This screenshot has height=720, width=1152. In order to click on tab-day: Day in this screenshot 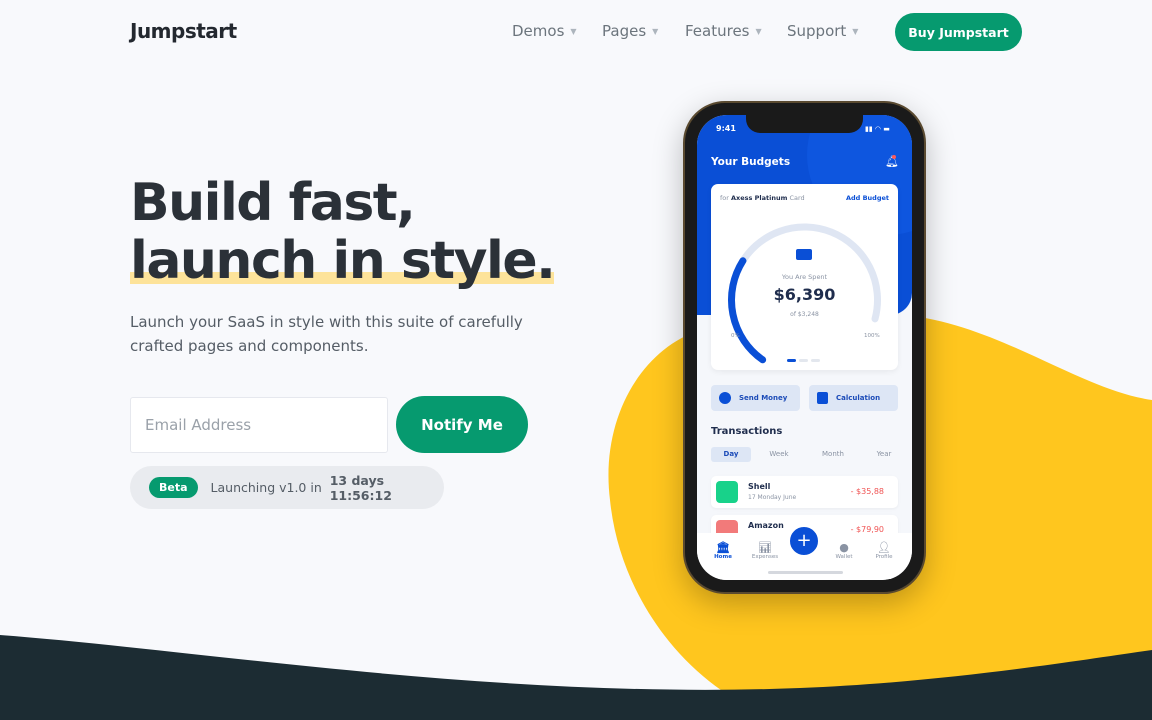, I will do `click(731, 454)`.